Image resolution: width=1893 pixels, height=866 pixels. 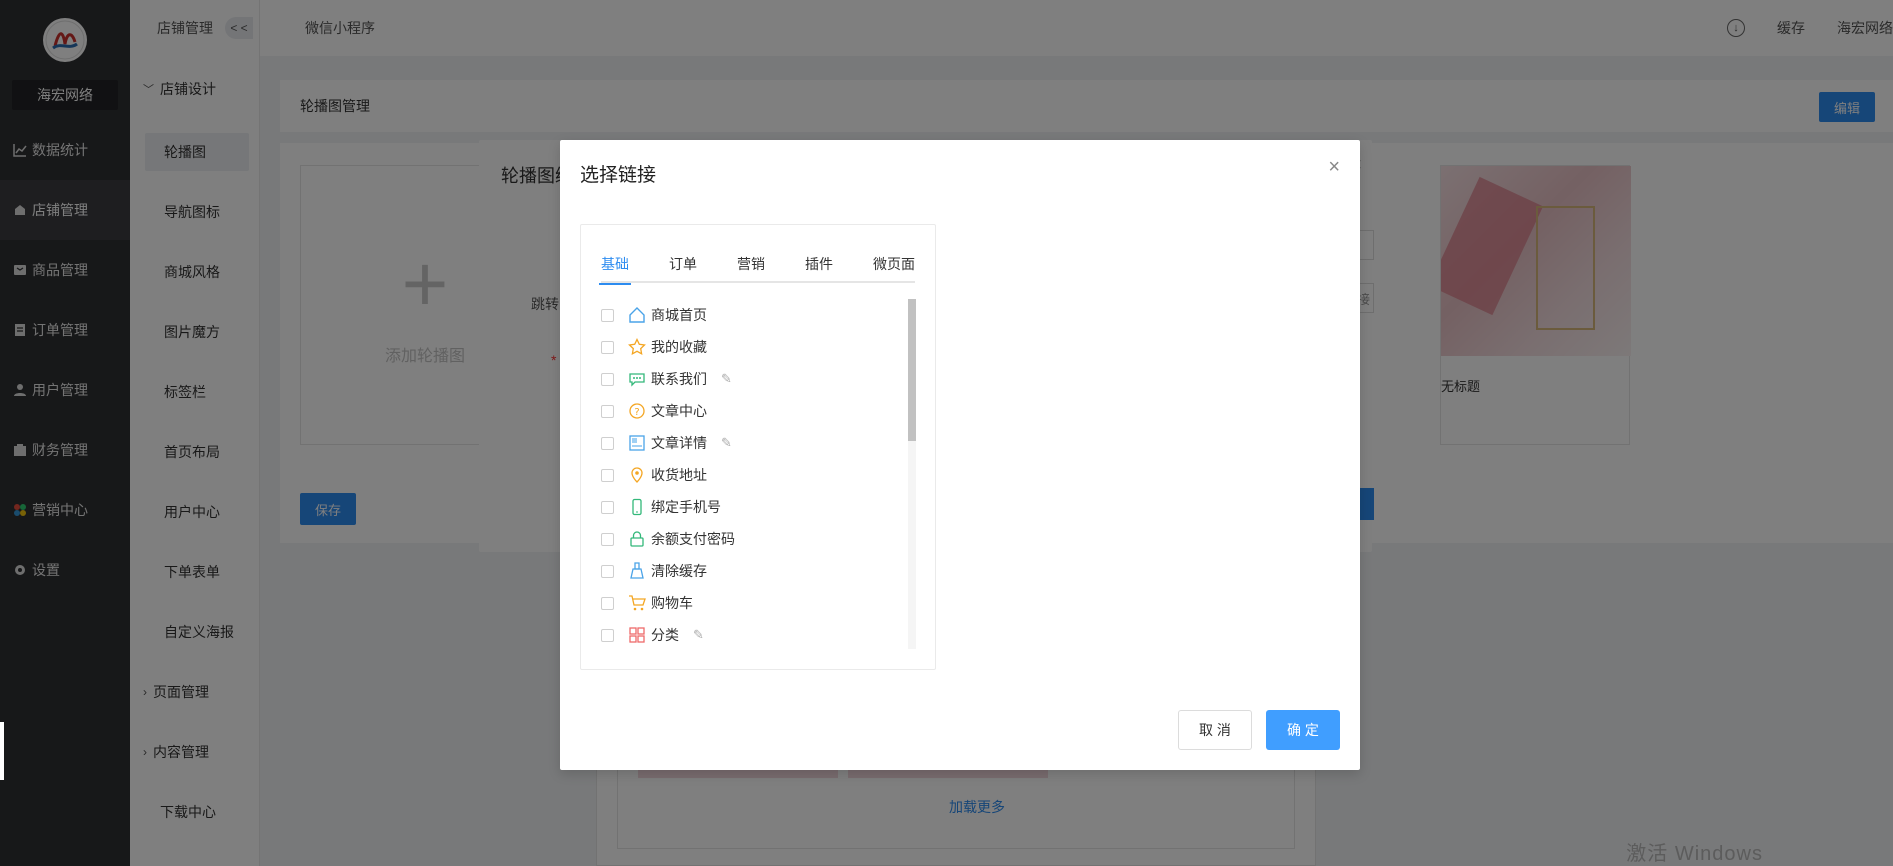 What do you see at coordinates (751, 443) in the screenshot?
I see `list-item: 文章详情 ✎` at bounding box center [751, 443].